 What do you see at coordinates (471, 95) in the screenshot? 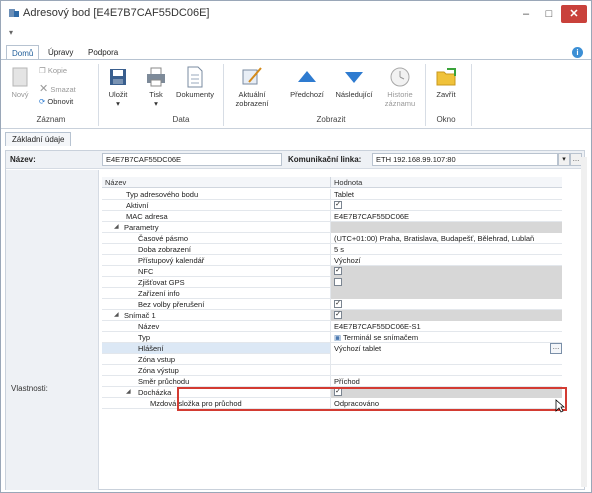
I see `group-separator` at bounding box center [471, 95].